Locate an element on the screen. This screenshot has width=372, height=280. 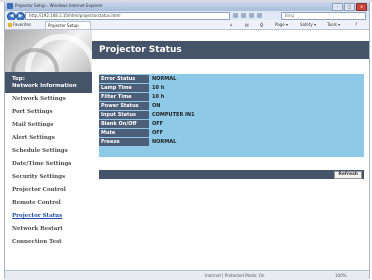
sidebar-item-port-settings: Port Settings is located at coordinates (48, 112).